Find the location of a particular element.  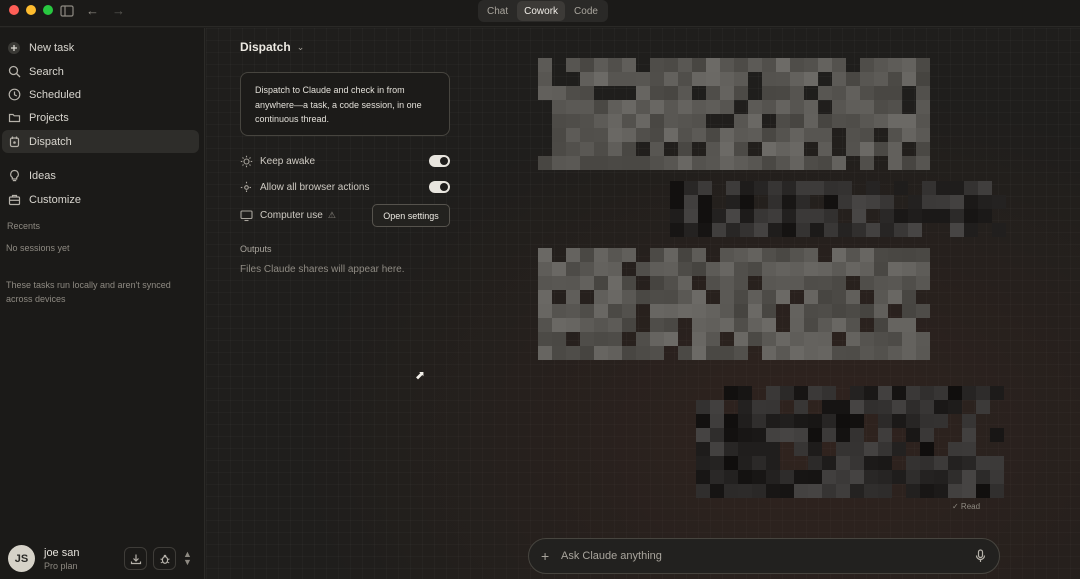

sidebar-item-search: Search is located at coordinates (100, 71).